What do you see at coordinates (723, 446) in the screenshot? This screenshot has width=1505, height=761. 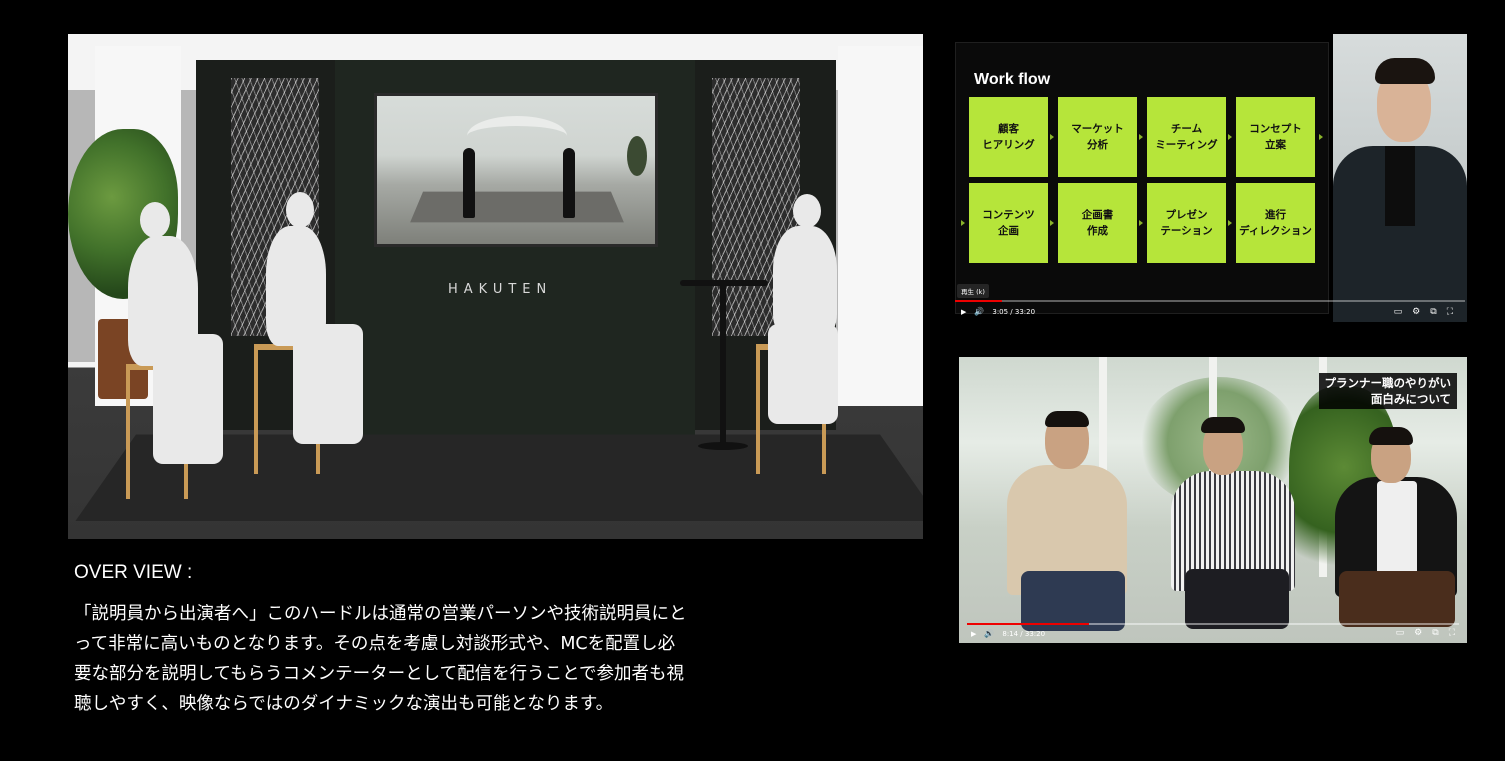 I see `high-table-base` at bounding box center [723, 446].